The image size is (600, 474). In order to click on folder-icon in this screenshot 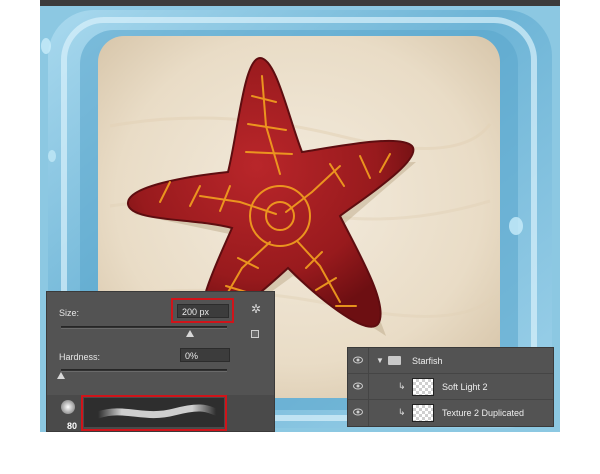, I will do `click(394, 360)`.